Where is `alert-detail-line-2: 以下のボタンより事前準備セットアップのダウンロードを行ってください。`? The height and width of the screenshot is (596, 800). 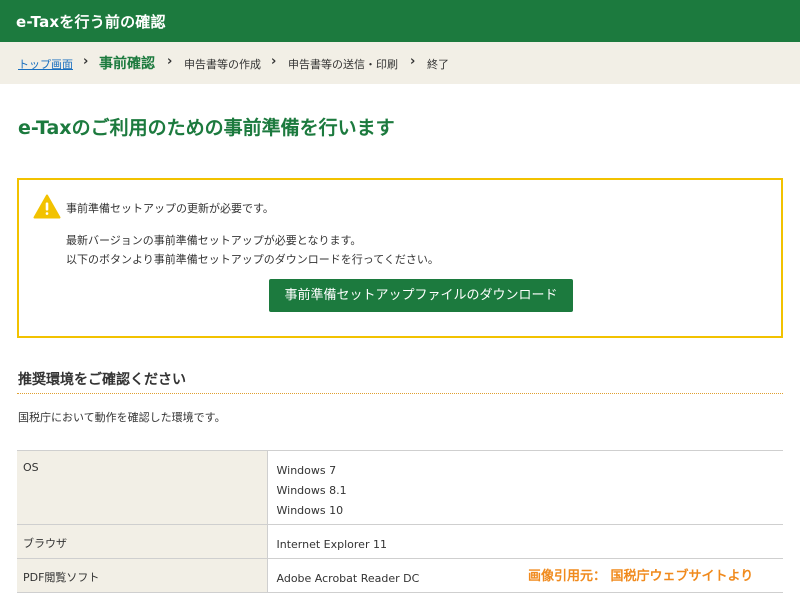
alert-detail-line-2: 以下のボタンより事前準備セットアップのダウンロードを行ってください。 is located at coordinates (252, 259).